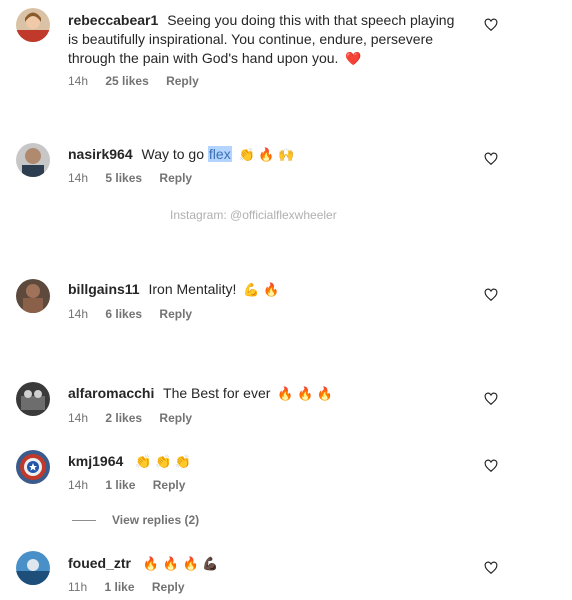 This screenshot has height=600, width=572. I want to click on comment-username: billgains11, so click(104, 289).